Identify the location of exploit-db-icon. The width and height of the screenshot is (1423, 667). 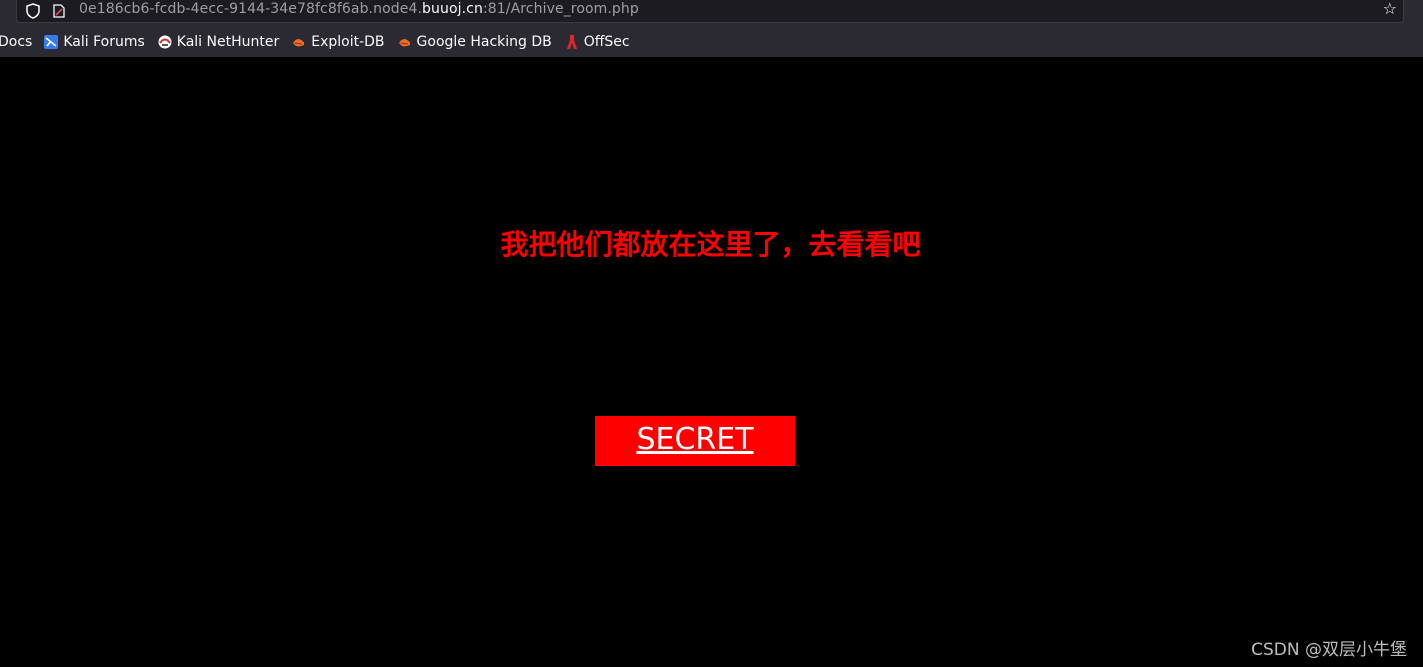
(299, 43).